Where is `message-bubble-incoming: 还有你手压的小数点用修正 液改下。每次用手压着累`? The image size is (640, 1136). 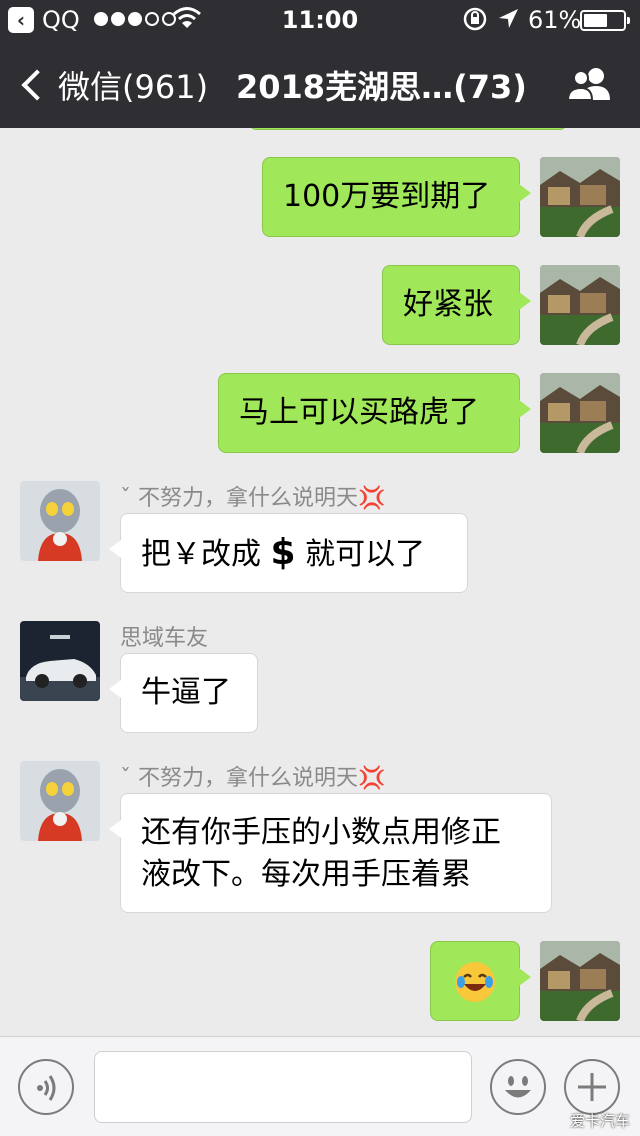
message-bubble-incoming: 还有你手压的小数点用修正 液改下。每次用手压着累 is located at coordinates (330, 853).